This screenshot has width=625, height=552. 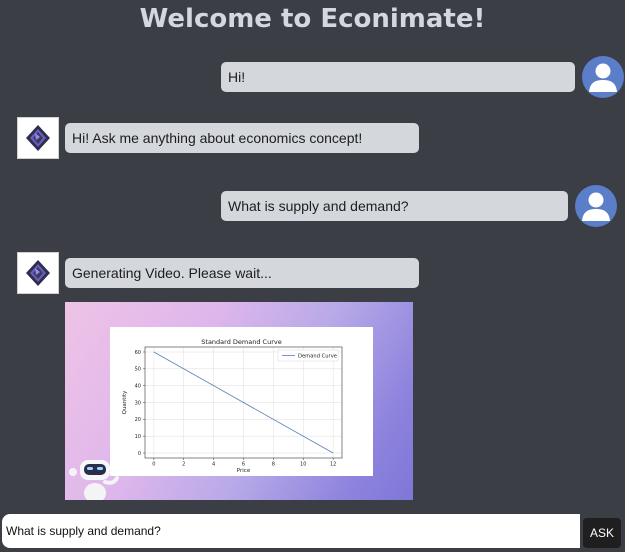 I want to click on x-tick-label: 10, so click(x=303, y=465).